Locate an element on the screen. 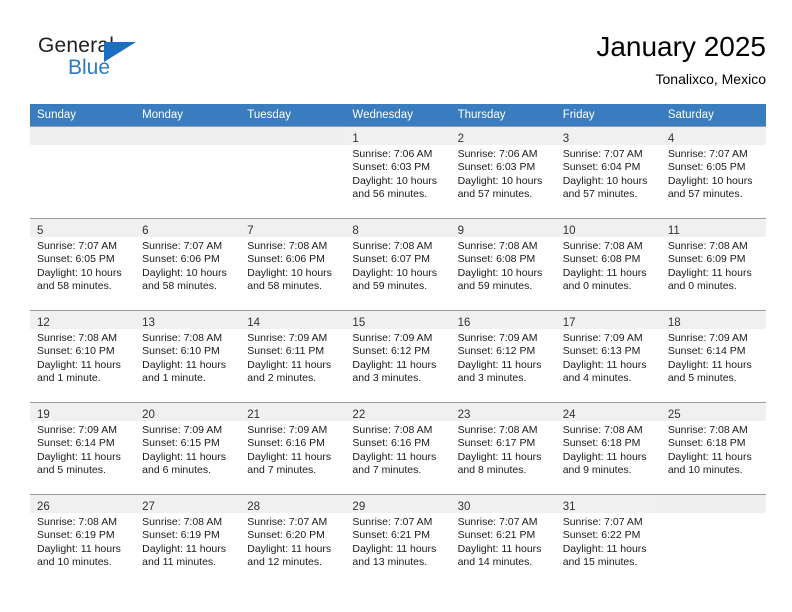 The image size is (792, 612). sunset-line: Sunset: 6:10 PM is located at coordinates (76, 351).